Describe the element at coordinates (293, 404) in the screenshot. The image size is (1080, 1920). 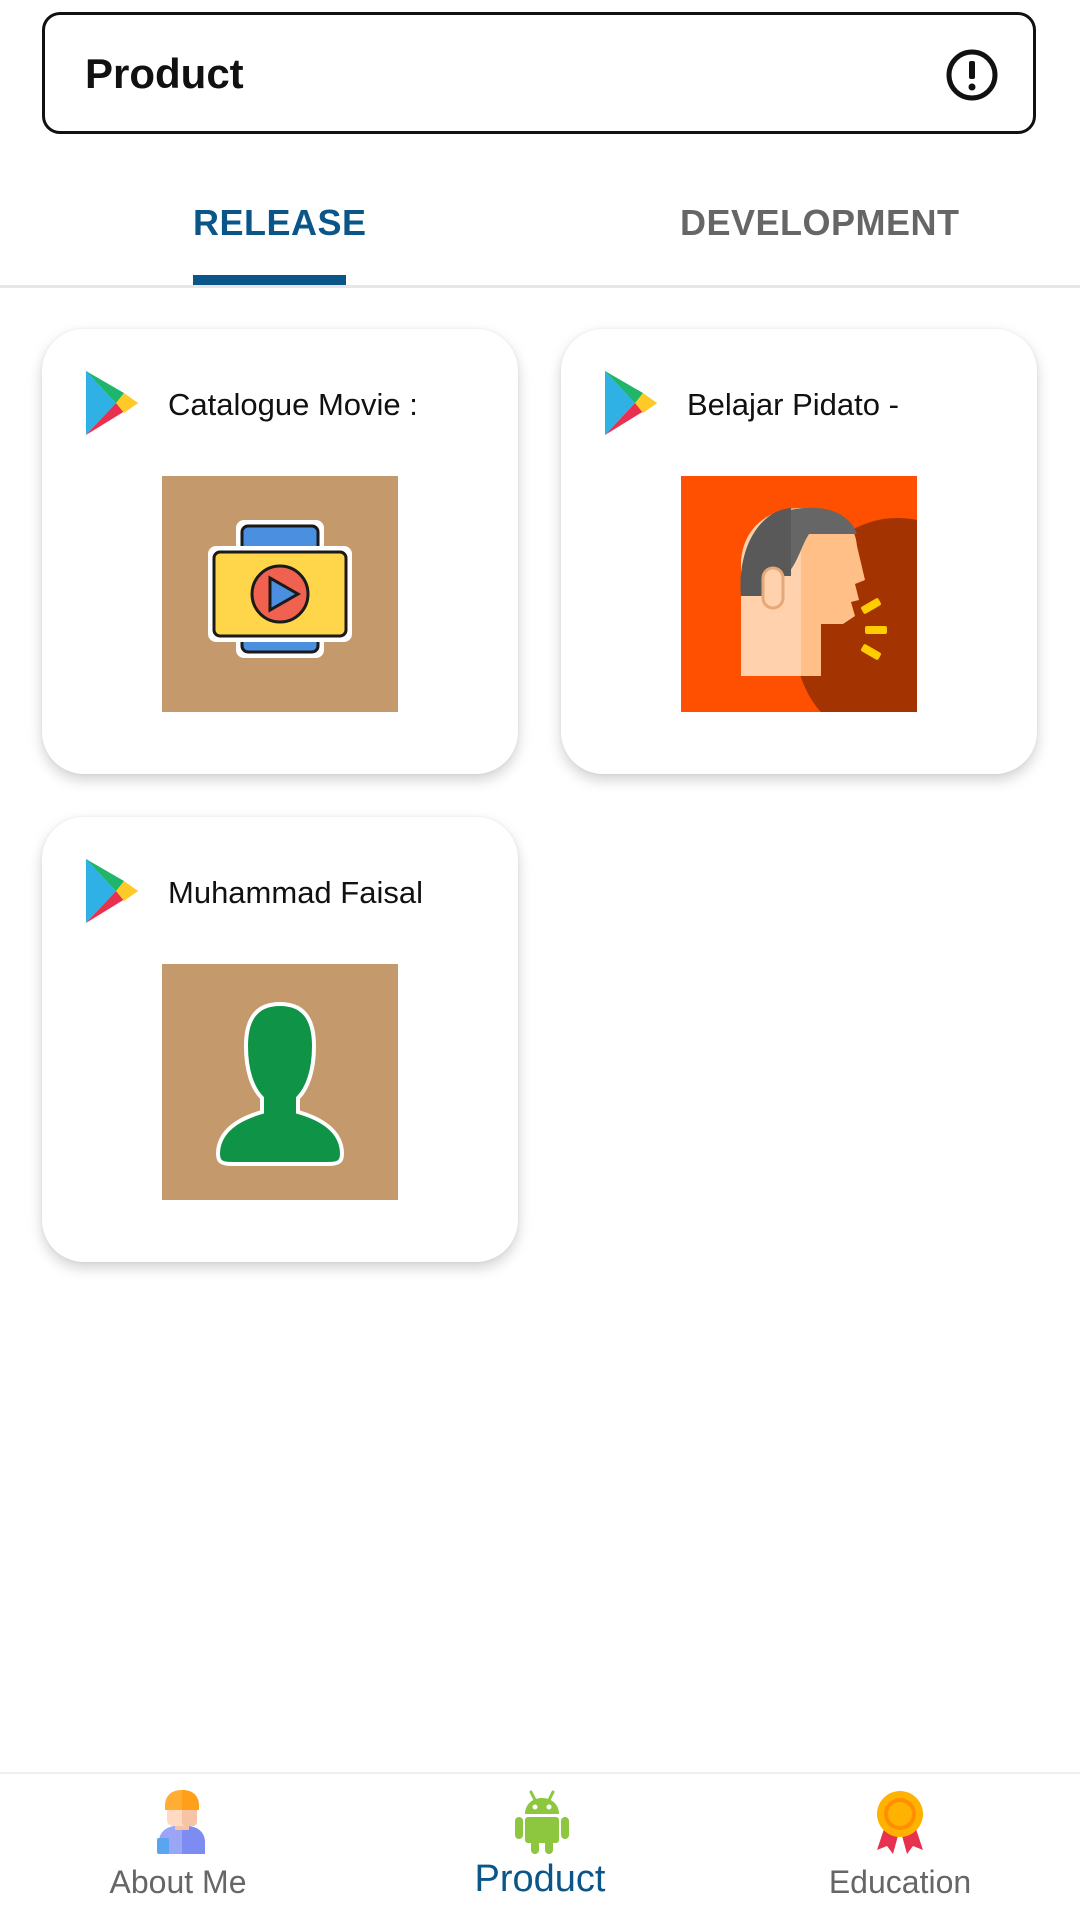
I see `card-title: Catalogue Movie :` at that location.